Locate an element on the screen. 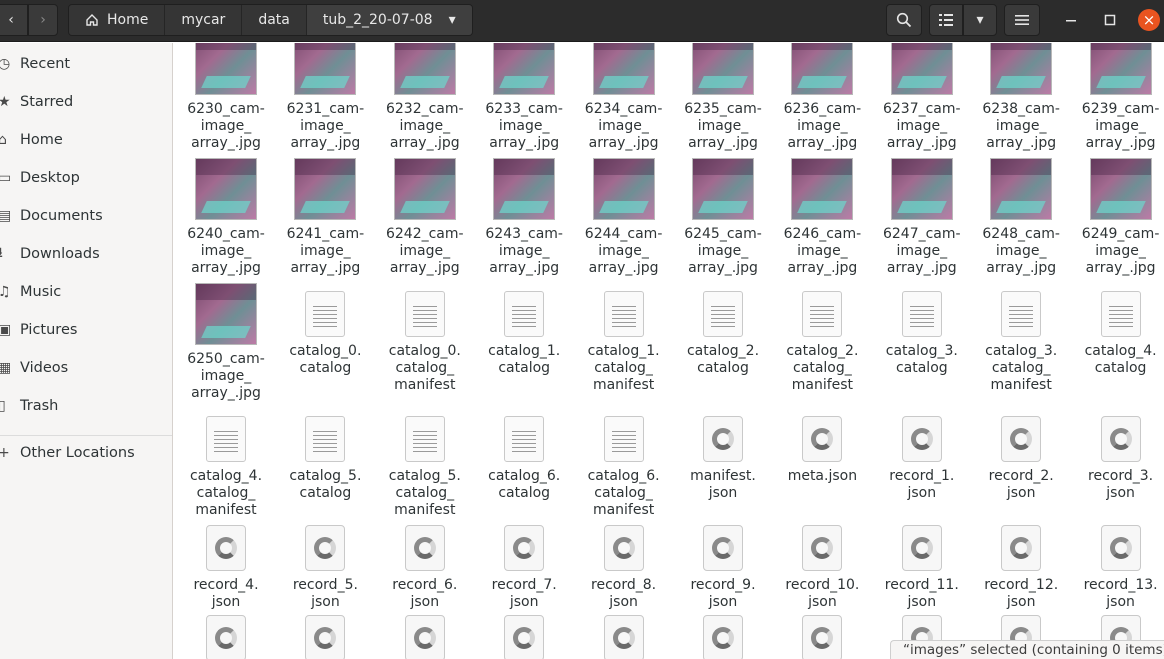  breadcrumb-data: data is located at coordinates (274, 20).